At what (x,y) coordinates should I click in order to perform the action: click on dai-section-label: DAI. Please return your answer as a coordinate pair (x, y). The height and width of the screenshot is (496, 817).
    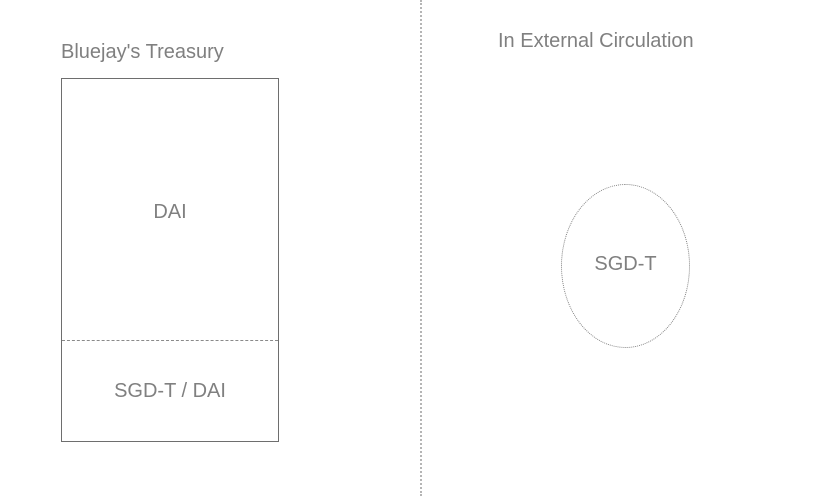
    Looking at the image, I should click on (170, 212).